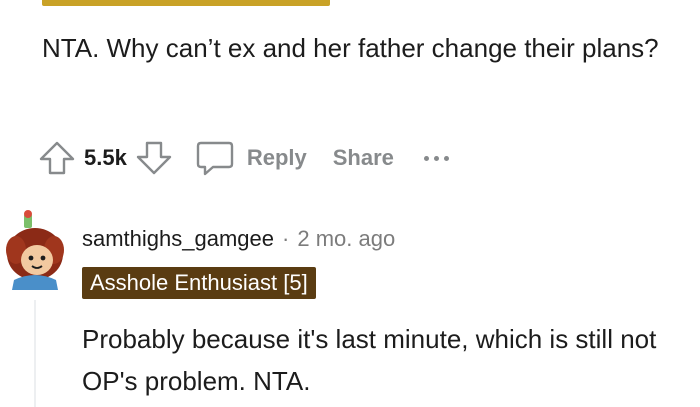 This screenshot has height=407, width=700. What do you see at coordinates (105, 157) in the screenshot?
I see `vote-count: 5.5k` at bounding box center [105, 157].